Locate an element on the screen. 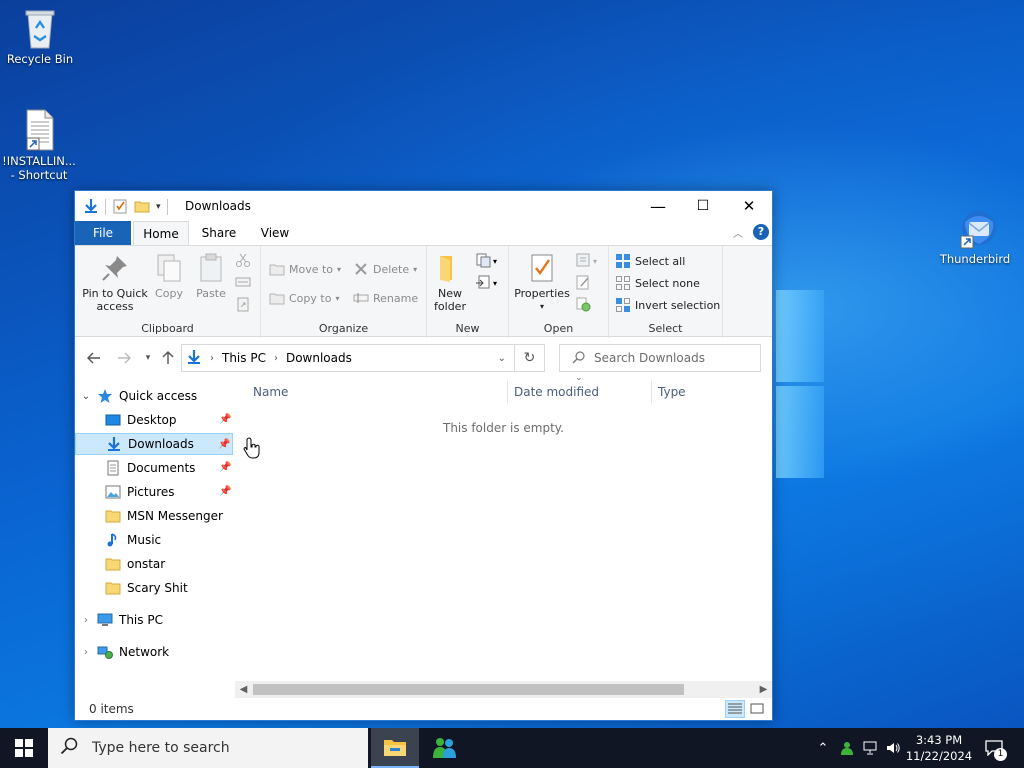  pin-to-quick-access-button: Pin to Quick access is located at coordinates (115, 282).